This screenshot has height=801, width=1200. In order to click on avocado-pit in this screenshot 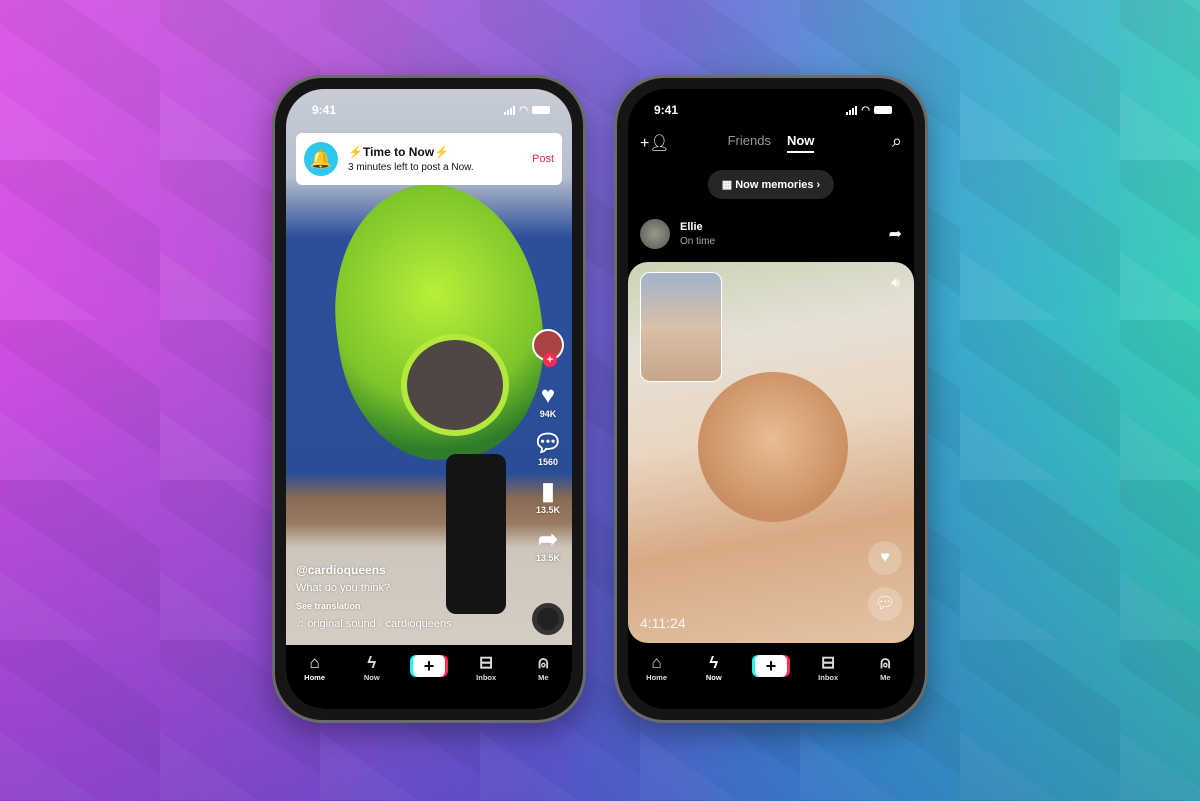, I will do `click(455, 385)`.